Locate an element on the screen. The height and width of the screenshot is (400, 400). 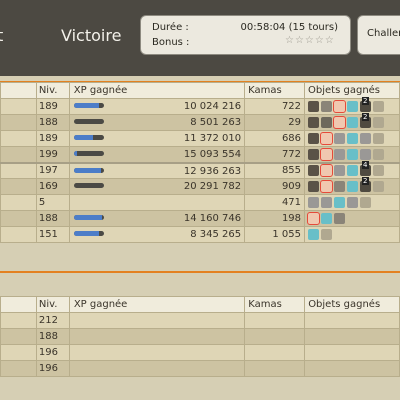
level-value: 197 is located at coordinates (48, 171).